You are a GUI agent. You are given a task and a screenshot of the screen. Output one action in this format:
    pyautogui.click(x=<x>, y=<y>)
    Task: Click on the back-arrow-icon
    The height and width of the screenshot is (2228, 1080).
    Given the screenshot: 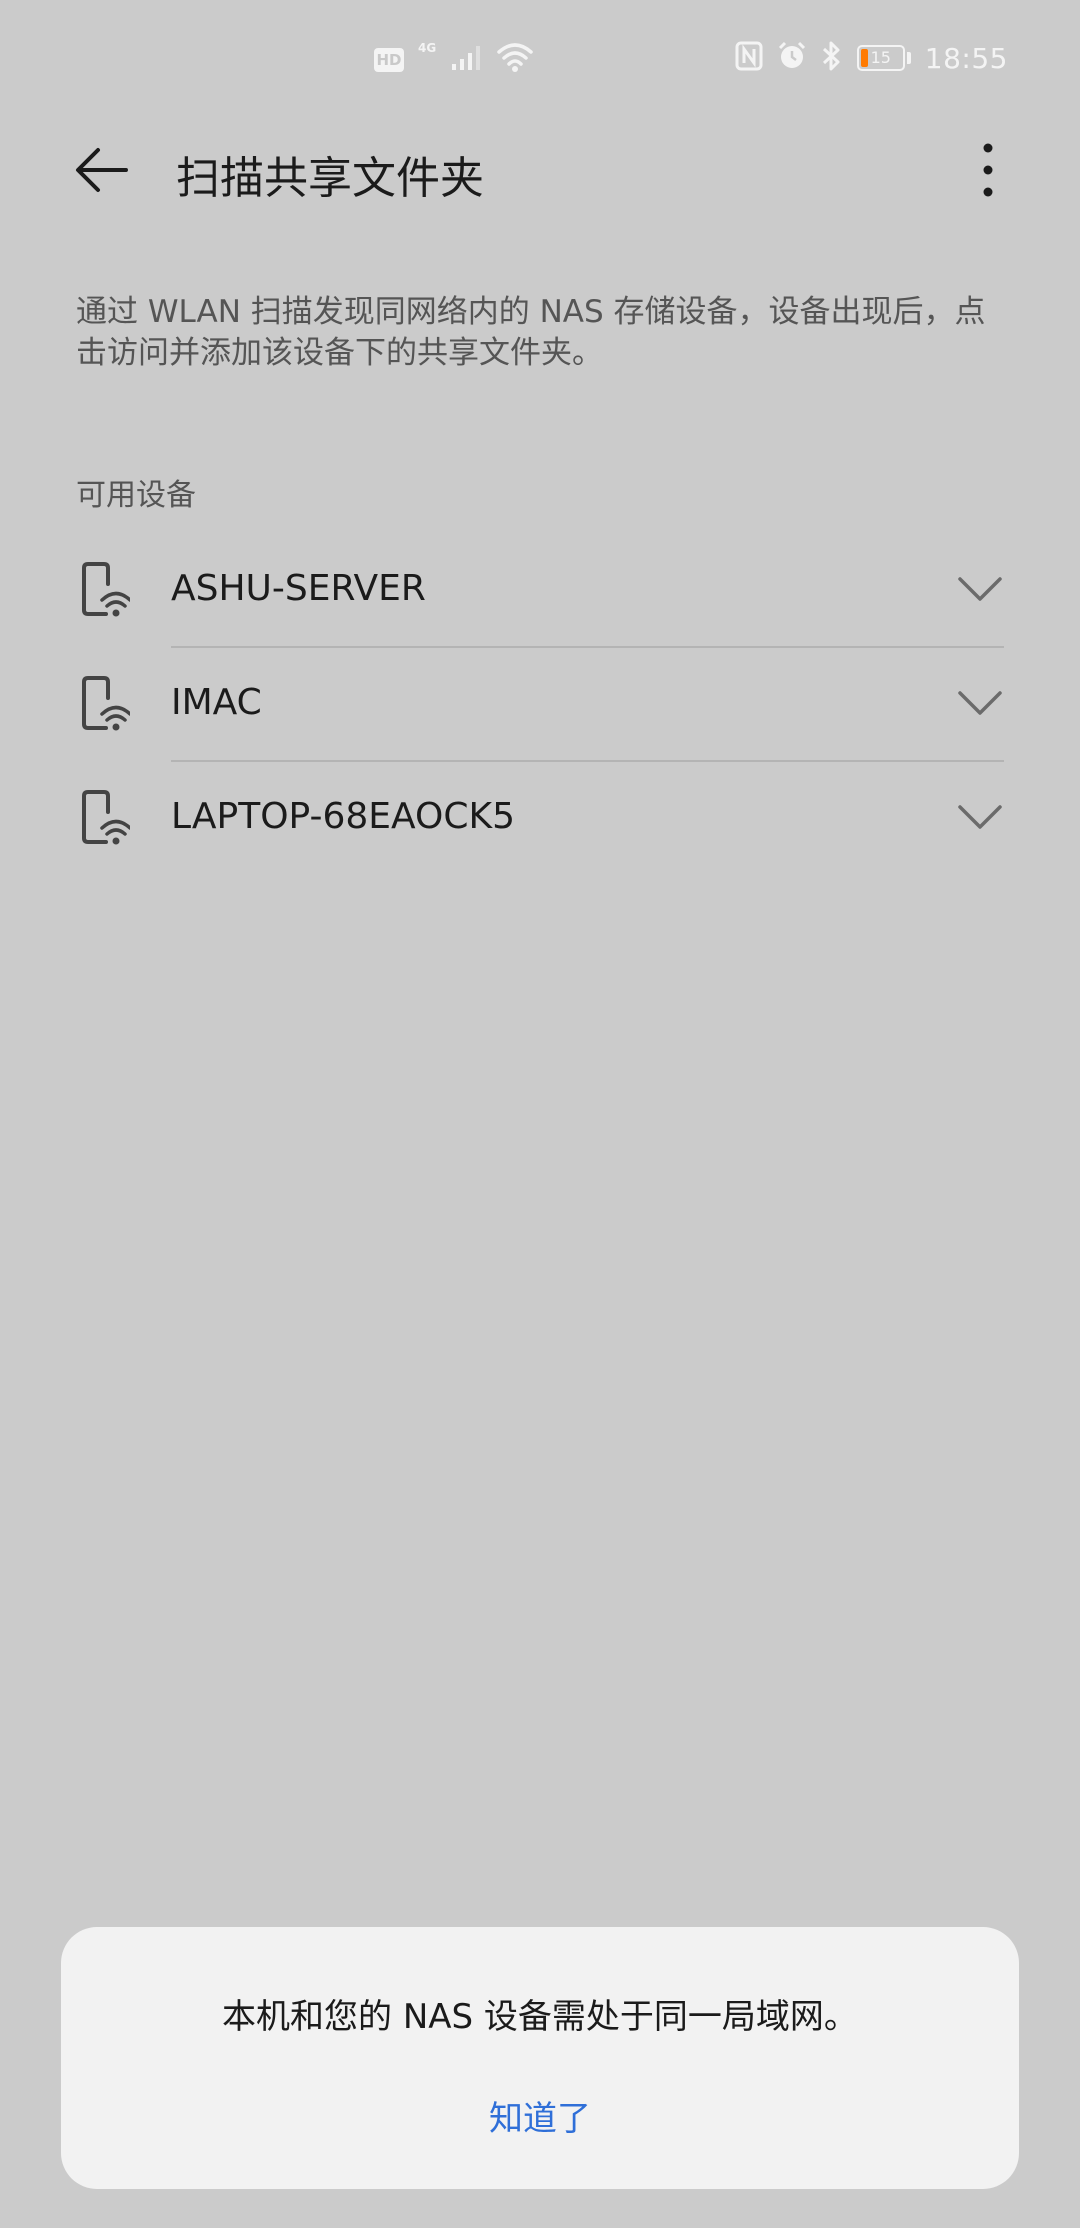 What is the action you would take?
    pyautogui.click(x=102, y=170)
    